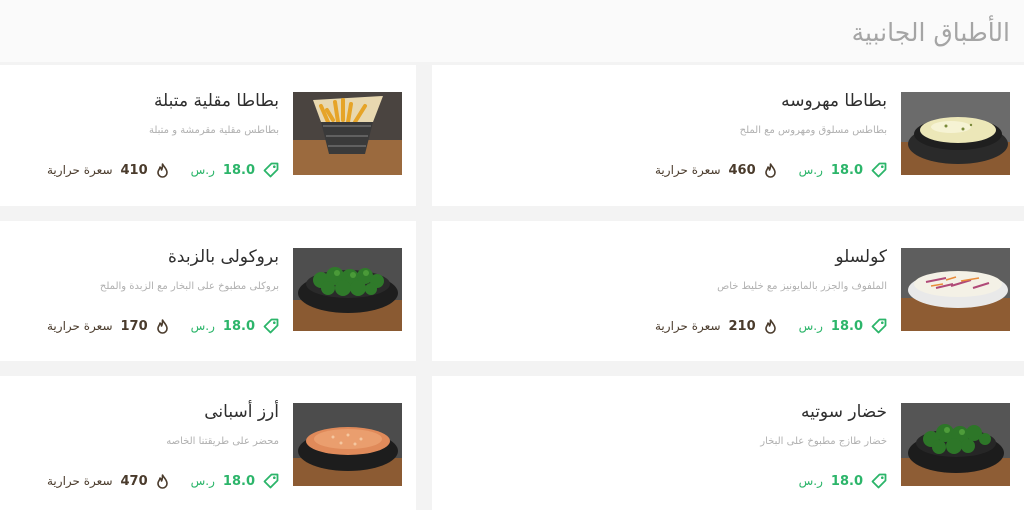  What do you see at coordinates (930, 32) in the screenshot?
I see `section-title: الأطباق الجانبية` at bounding box center [930, 32].